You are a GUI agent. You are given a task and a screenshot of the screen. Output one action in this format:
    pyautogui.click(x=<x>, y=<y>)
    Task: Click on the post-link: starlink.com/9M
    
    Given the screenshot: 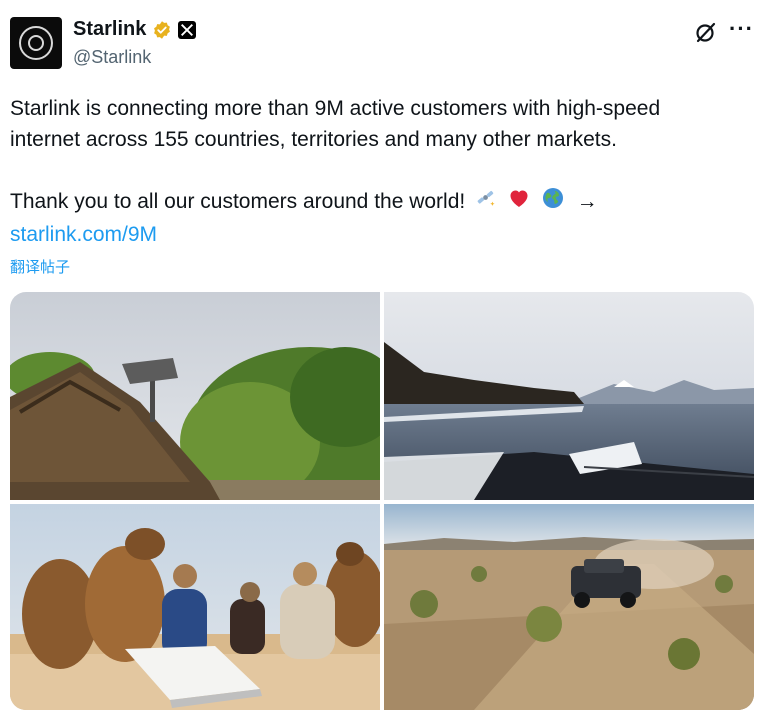 What is the action you would take?
    pyautogui.click(x=83, y=234)
    